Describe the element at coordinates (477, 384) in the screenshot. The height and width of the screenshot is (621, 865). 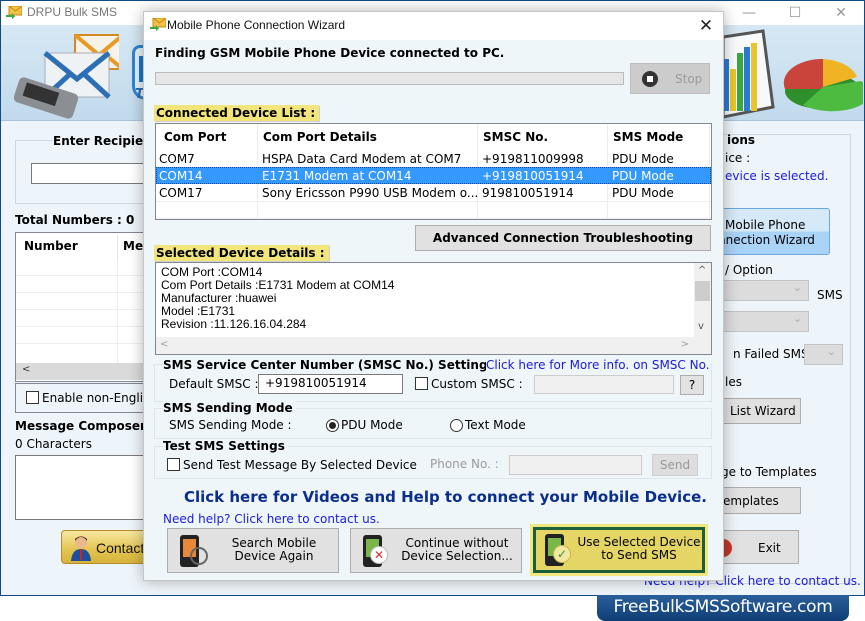
I see `custom-smsc-label: Custom SMSC :` at that location.